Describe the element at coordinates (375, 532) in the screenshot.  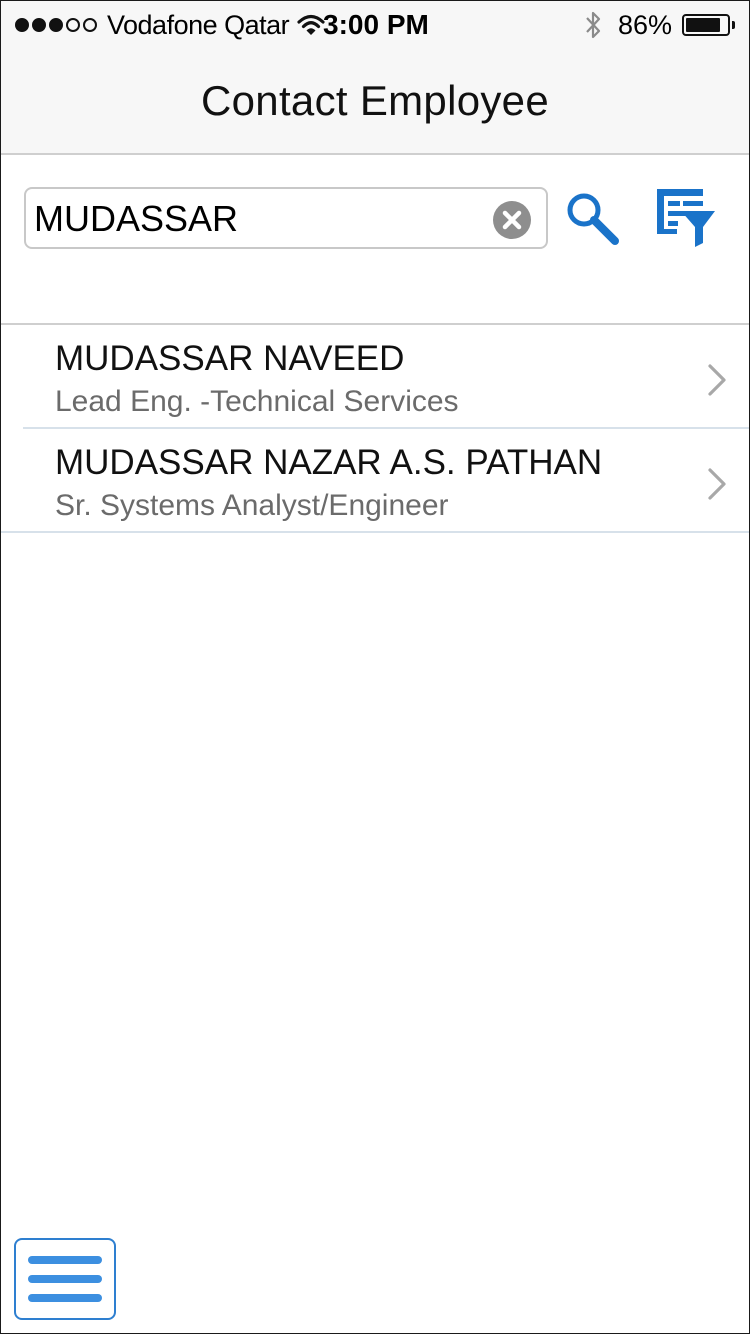
I see `row-divider` at that location.